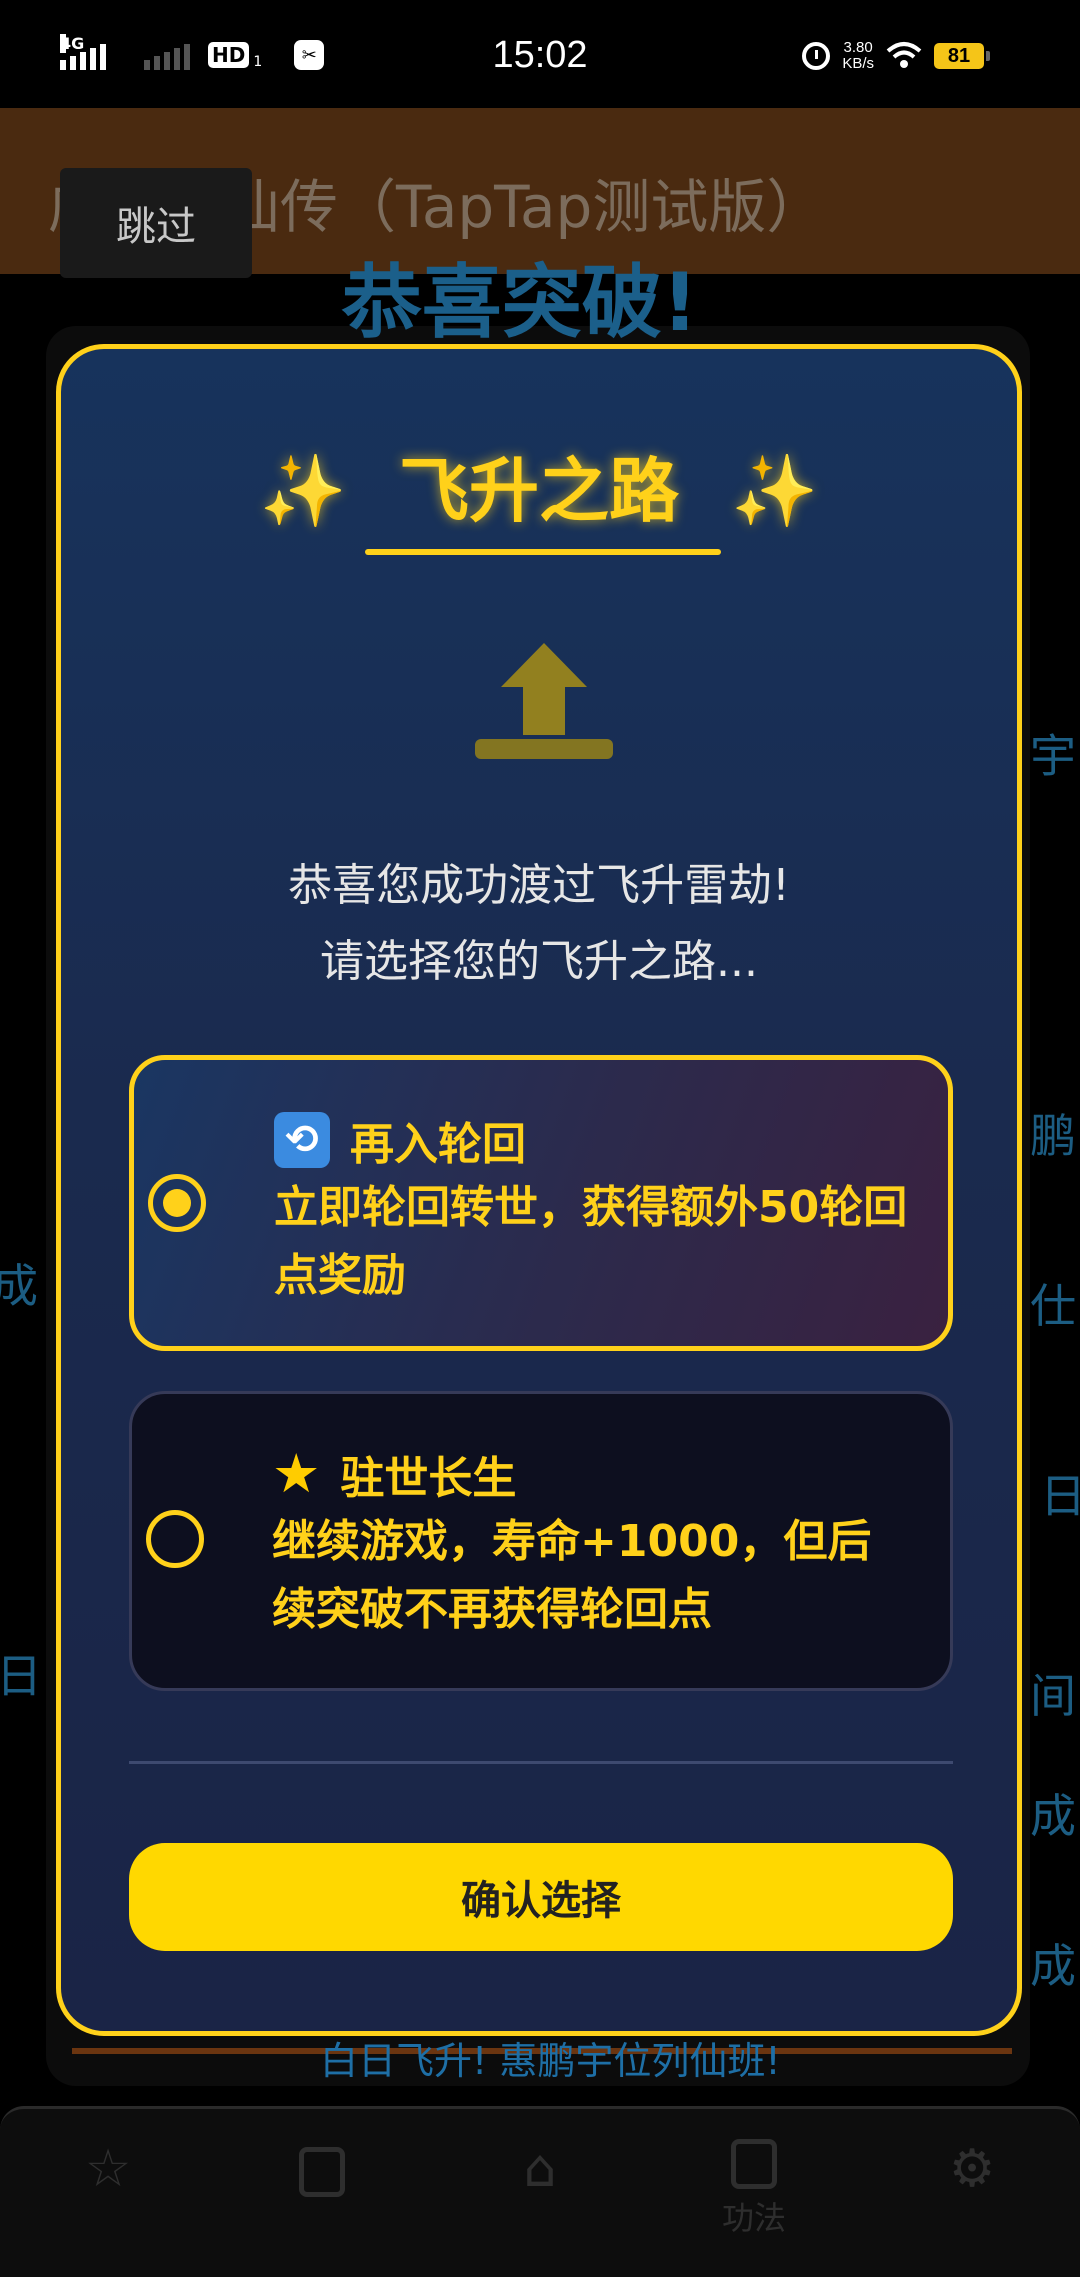 The height and width of the screenshot is (2277, 1080). I want to click on bag-icon, so click(322, 2172).